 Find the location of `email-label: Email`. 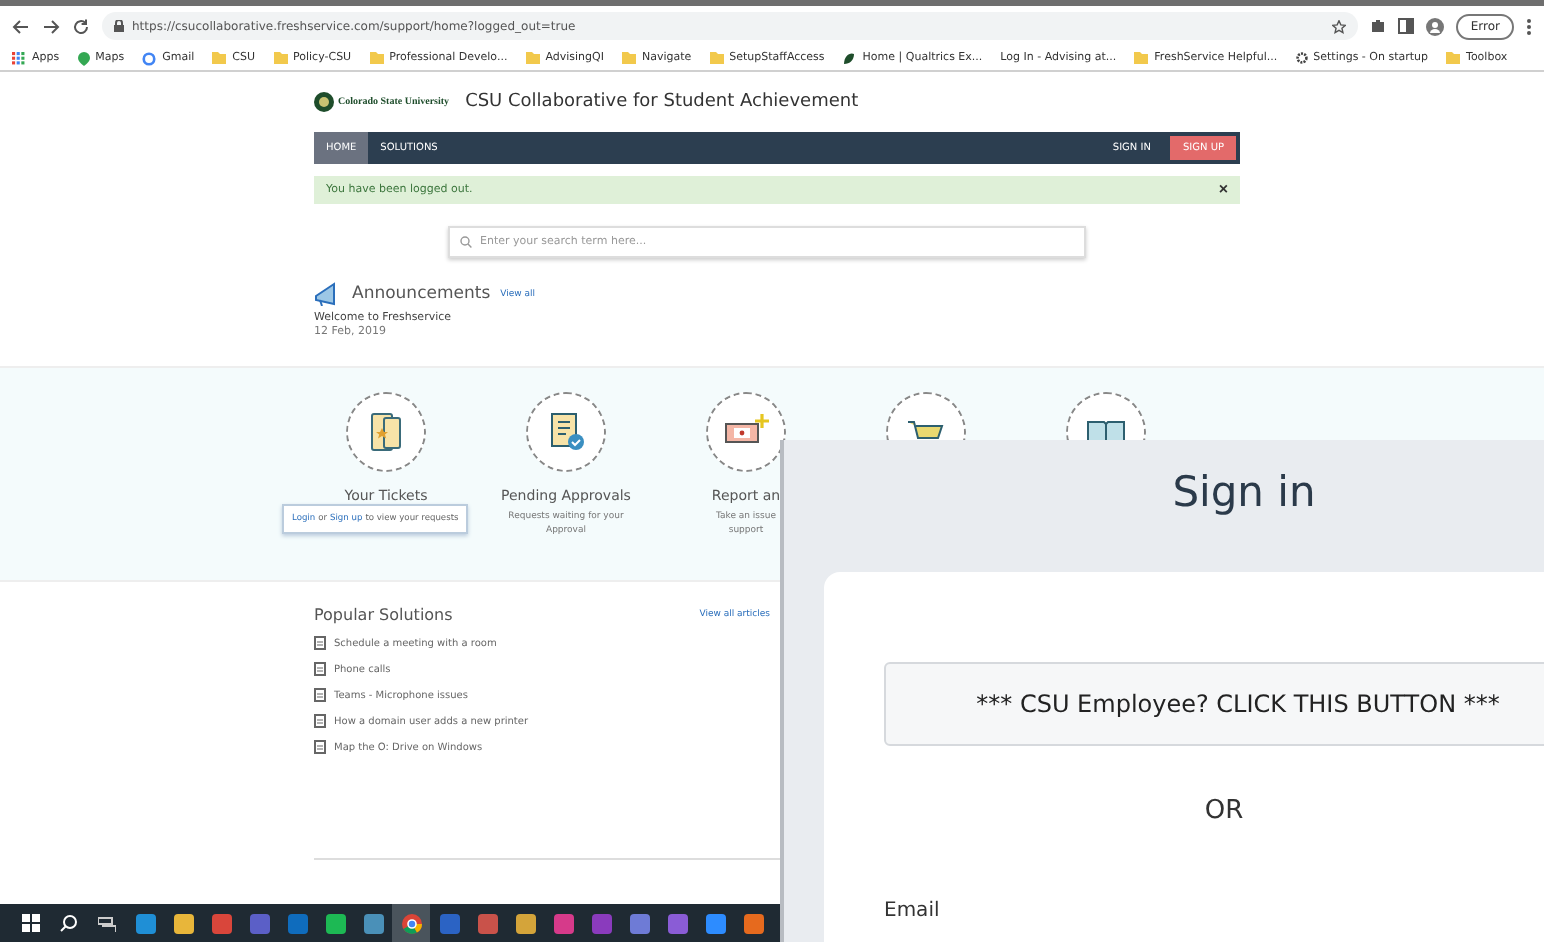

email-label: Email is located at coordinates (913, 911).